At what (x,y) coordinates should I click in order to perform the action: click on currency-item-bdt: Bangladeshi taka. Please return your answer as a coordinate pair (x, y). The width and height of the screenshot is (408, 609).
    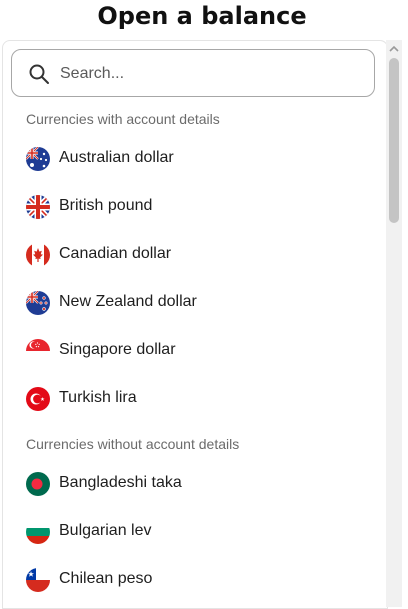
    Looking at the image, I should click on (193, 484).